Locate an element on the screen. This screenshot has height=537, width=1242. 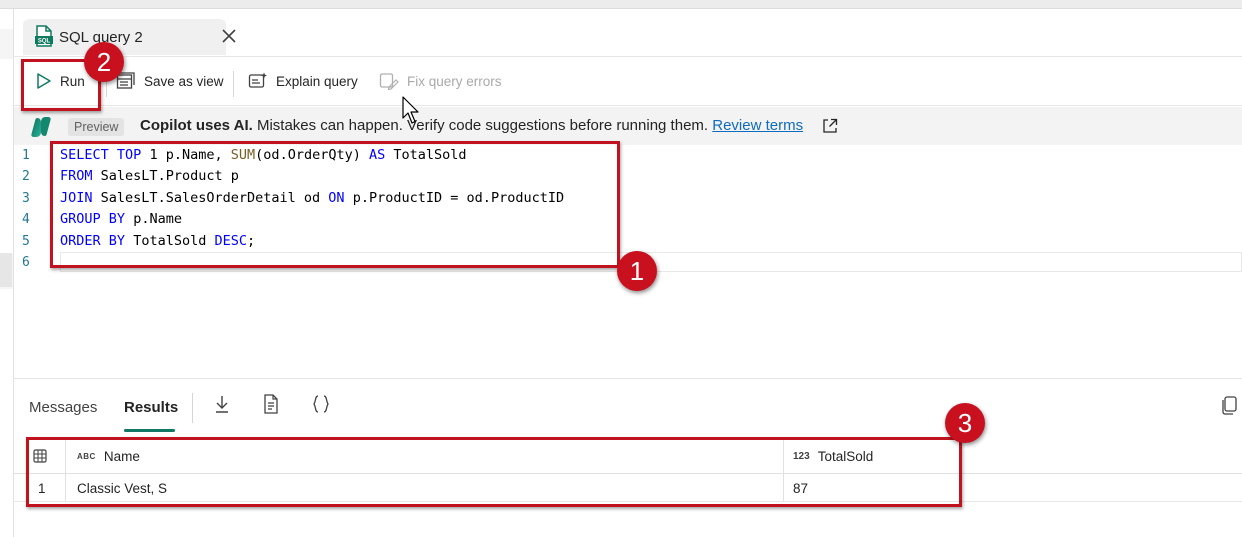
review-terms-link: Review terms is located at coordinates (757, 125).